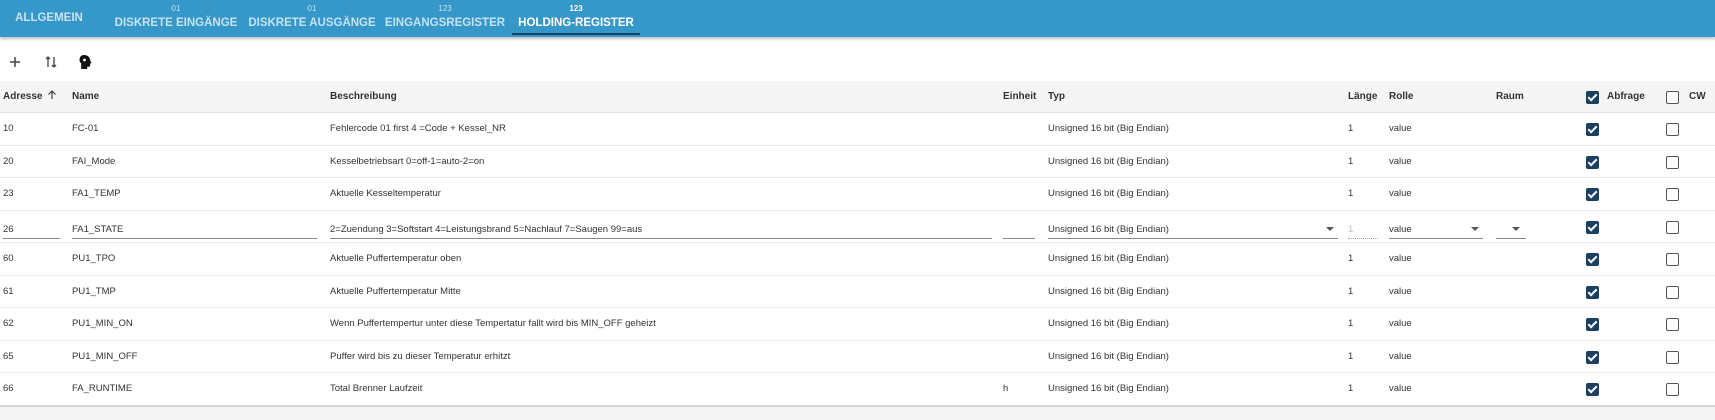  Describe the element at coordinates (1006, 388) in the screenshot. I see `einheit-cell: h` at that location.